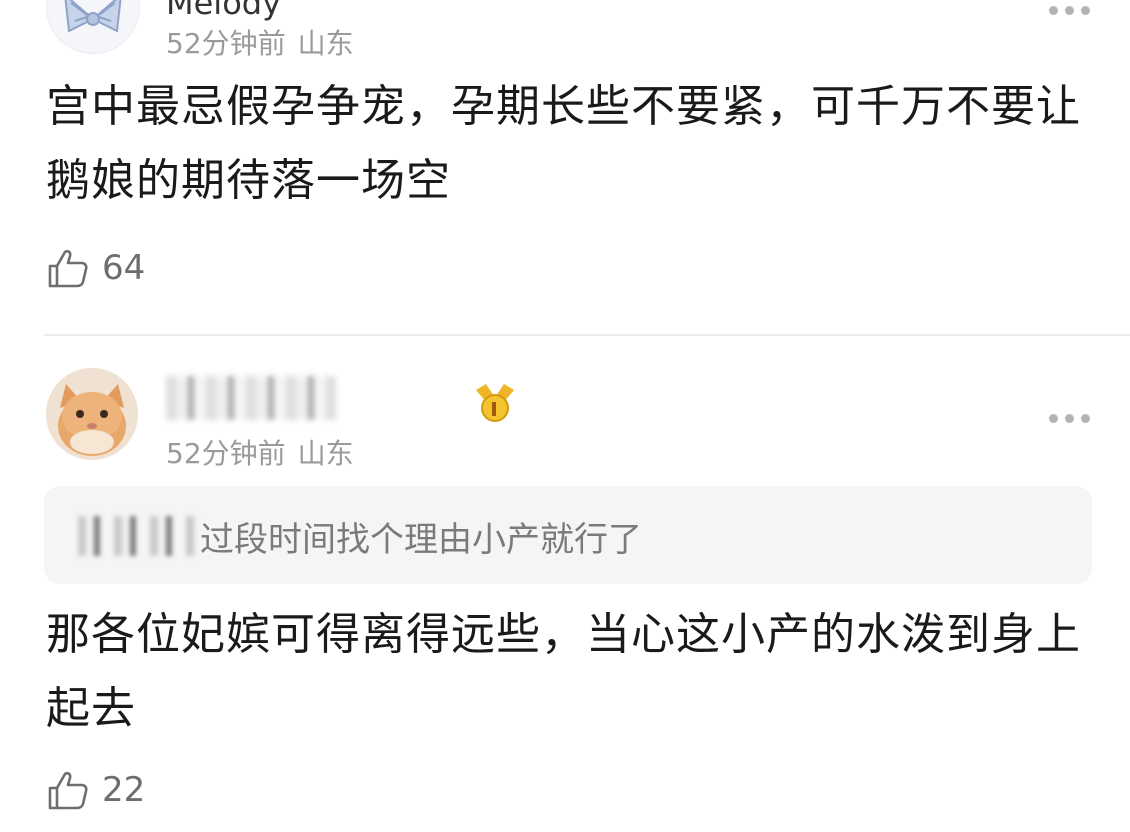 Image resolution: width=1130 pixels, height=832 pixels. I want to click on avatar-cat-image, so click(92, 414).